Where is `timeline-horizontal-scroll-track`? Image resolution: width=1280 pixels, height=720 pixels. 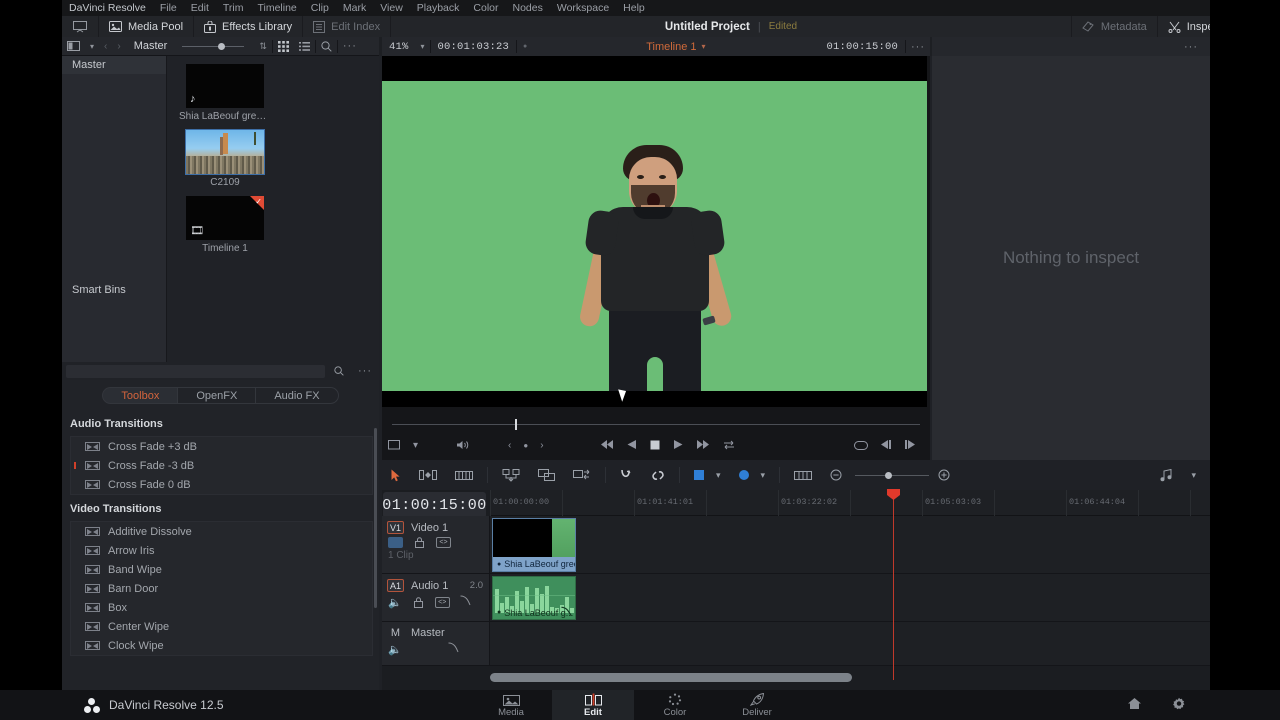 timeline-horizontal-scroll-track is located at coordinates (850, 677).